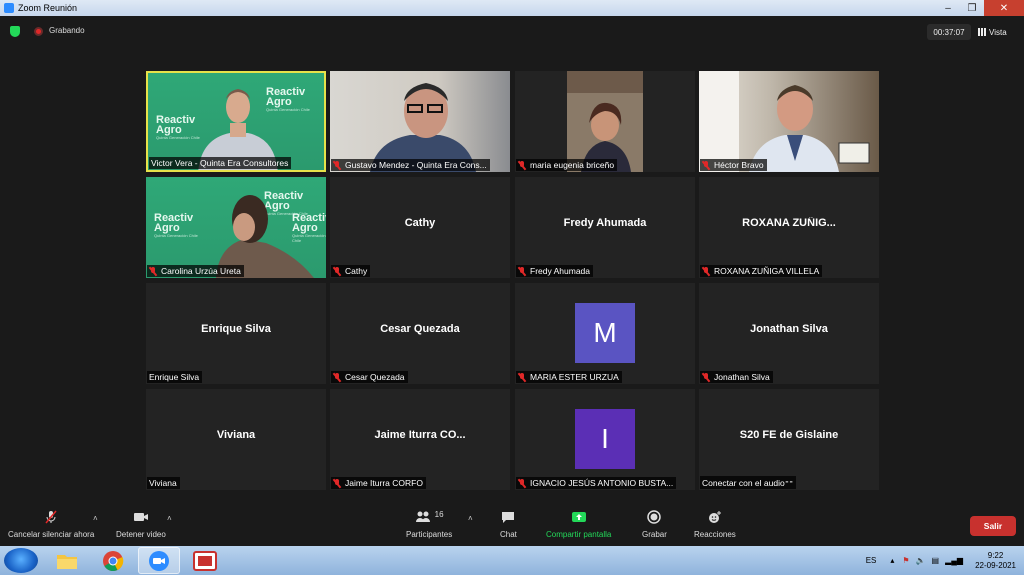  Describe the element at coordinates (905, 560) in the screenshot. I see `flag-icon: ⚑` at that location.